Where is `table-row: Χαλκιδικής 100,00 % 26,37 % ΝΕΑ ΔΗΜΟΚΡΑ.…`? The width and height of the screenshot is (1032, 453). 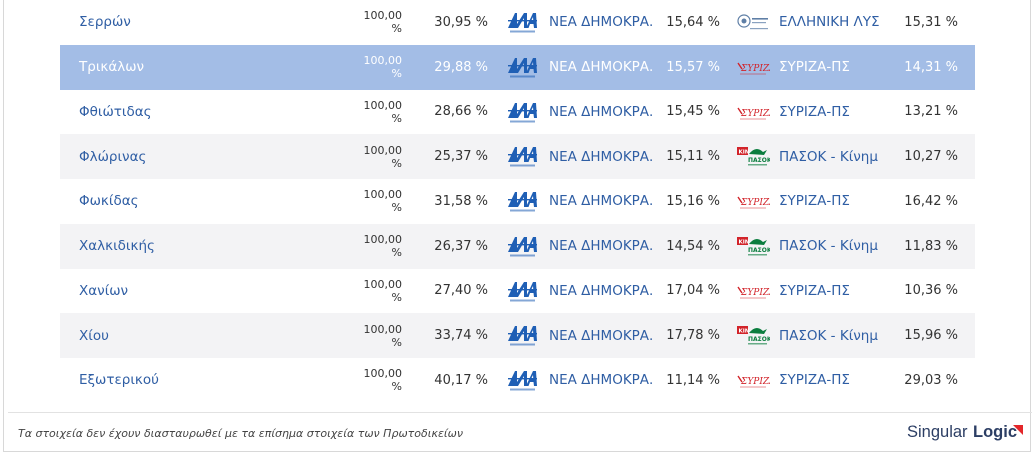 table-row: Χαλκιδικής 100,00 % 26,37 % ΝΕΑ ΔΗΜΟΚΡΑ.… is located at coordinates (517, 246).